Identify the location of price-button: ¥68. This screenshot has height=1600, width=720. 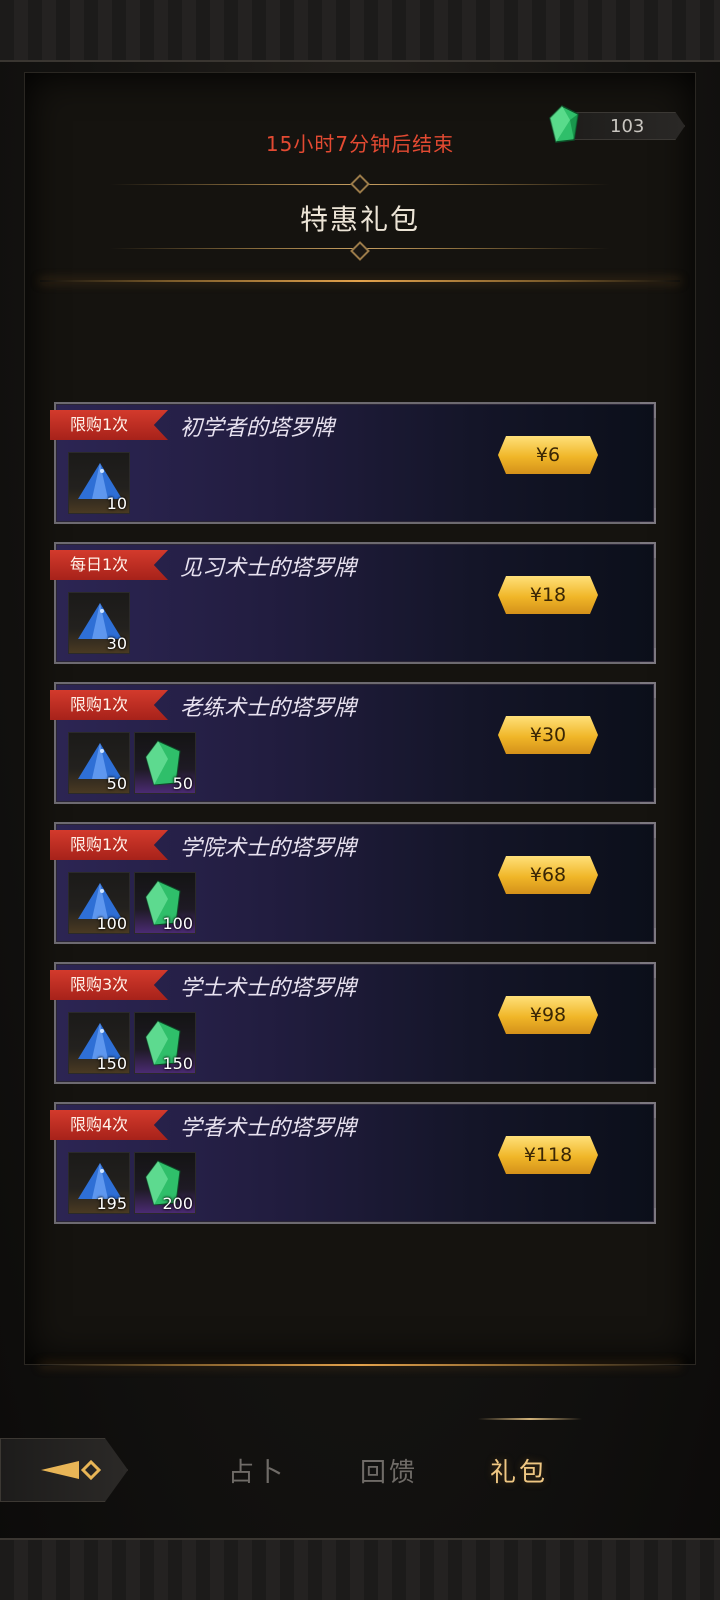
(548, 875).